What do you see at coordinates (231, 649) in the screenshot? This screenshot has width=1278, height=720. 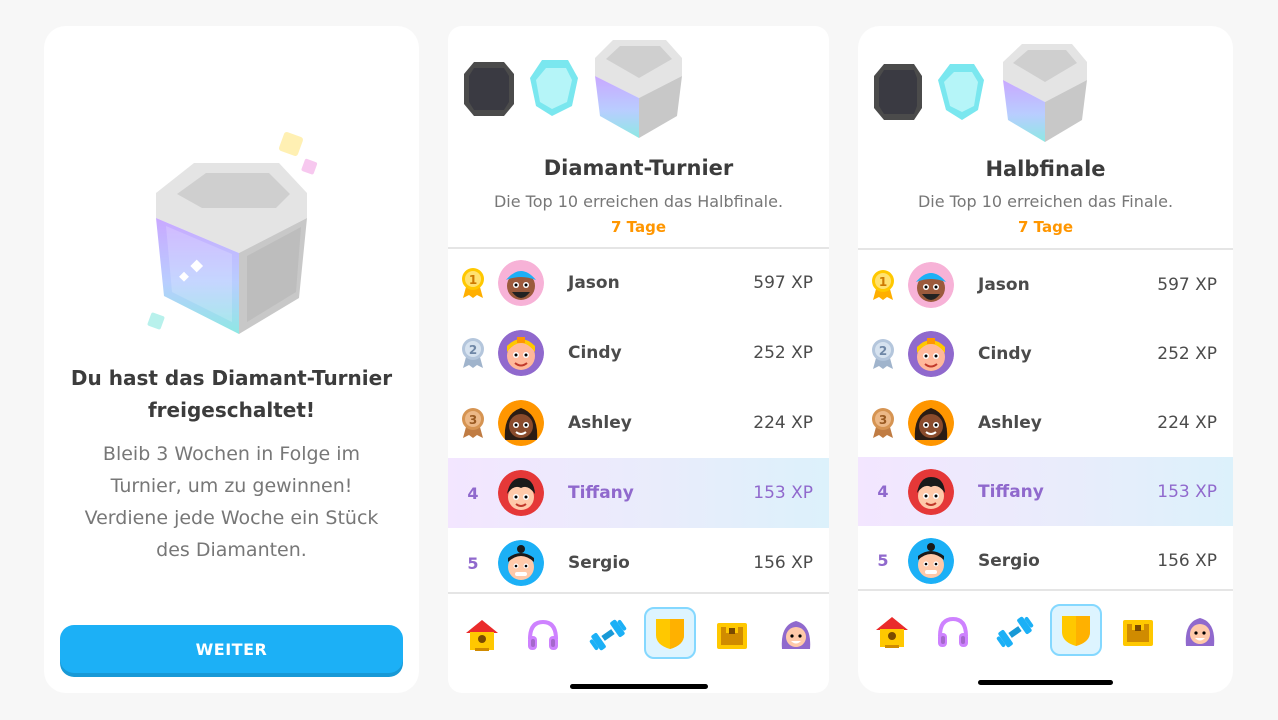 I see `continue-button: WEITER` at bounding box center [231, 649].